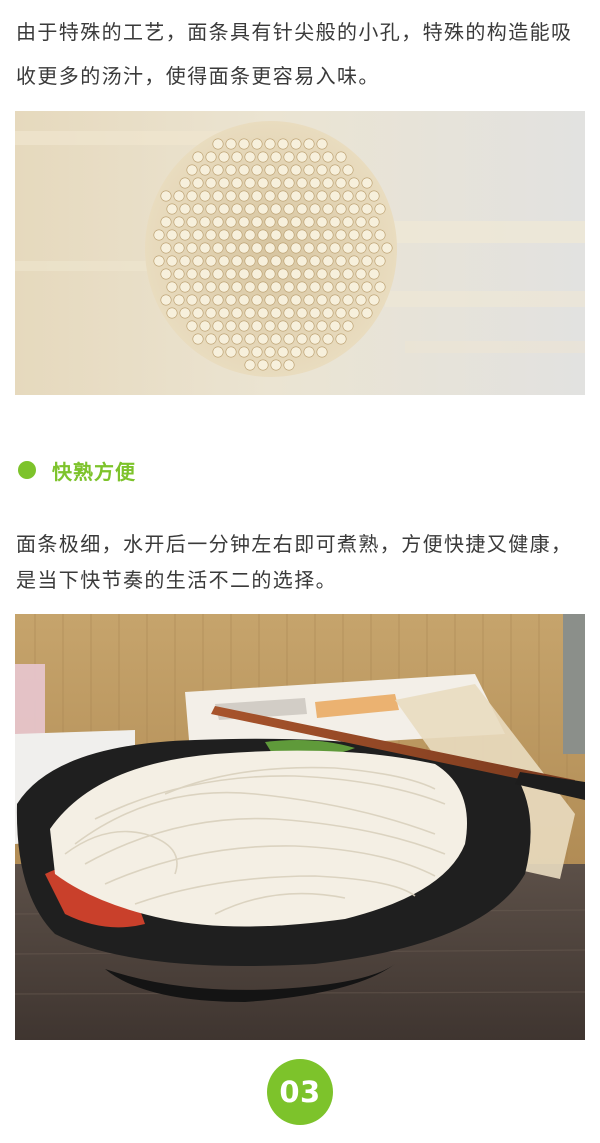  I want to click on bullet-dot-icon, so click(27, 470).